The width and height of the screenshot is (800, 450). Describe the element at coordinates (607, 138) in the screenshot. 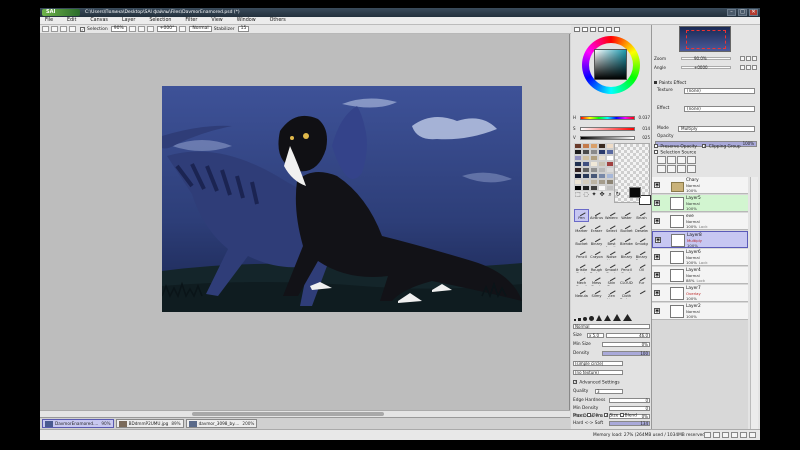

I see `value-track` at that location.